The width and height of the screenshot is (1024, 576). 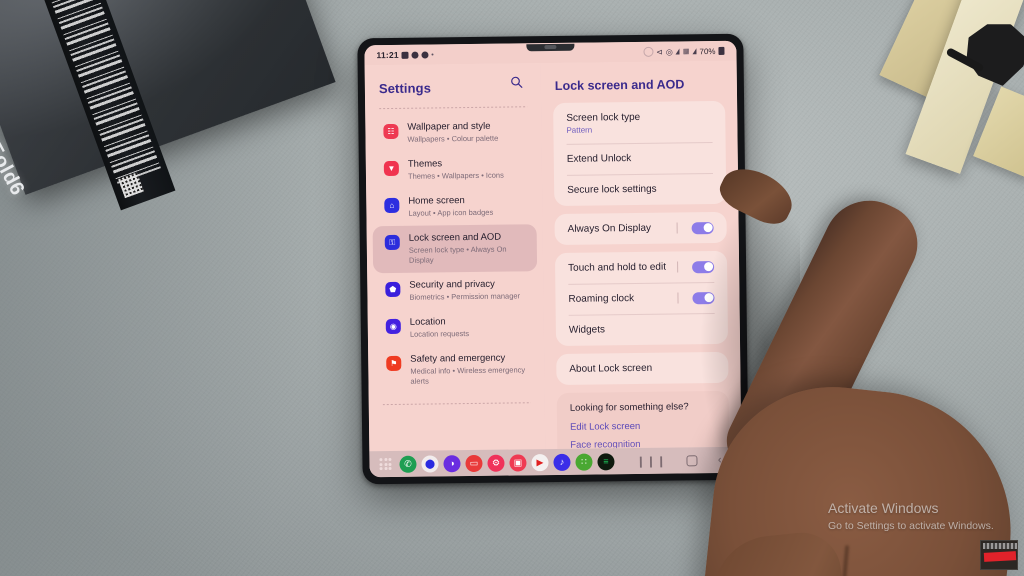 What do you see at coordinates (603, 117) in the screenshot?
I see `setting-row-label: Screen lock type` at bounding box center [603, 117].